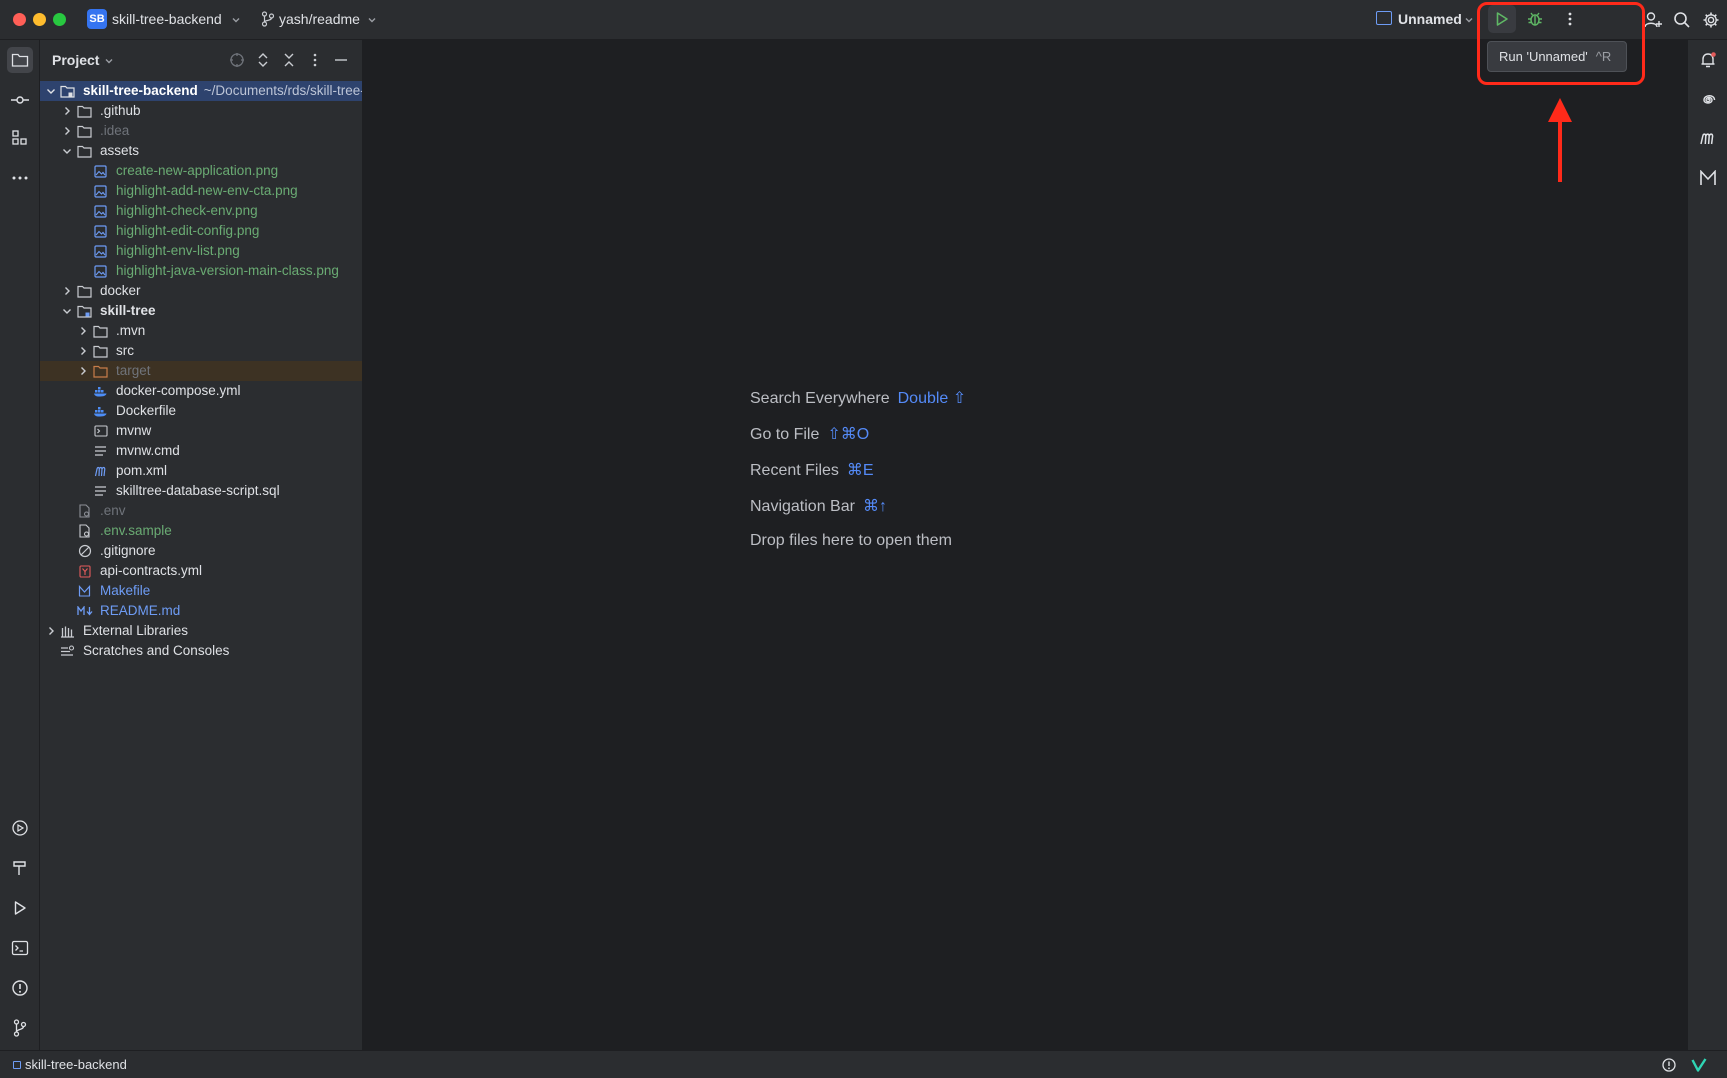 The height and width of the screenshot is (1078, 1727). I want to click on tree-item-file: mvnw.cmd, so click(201, 451).